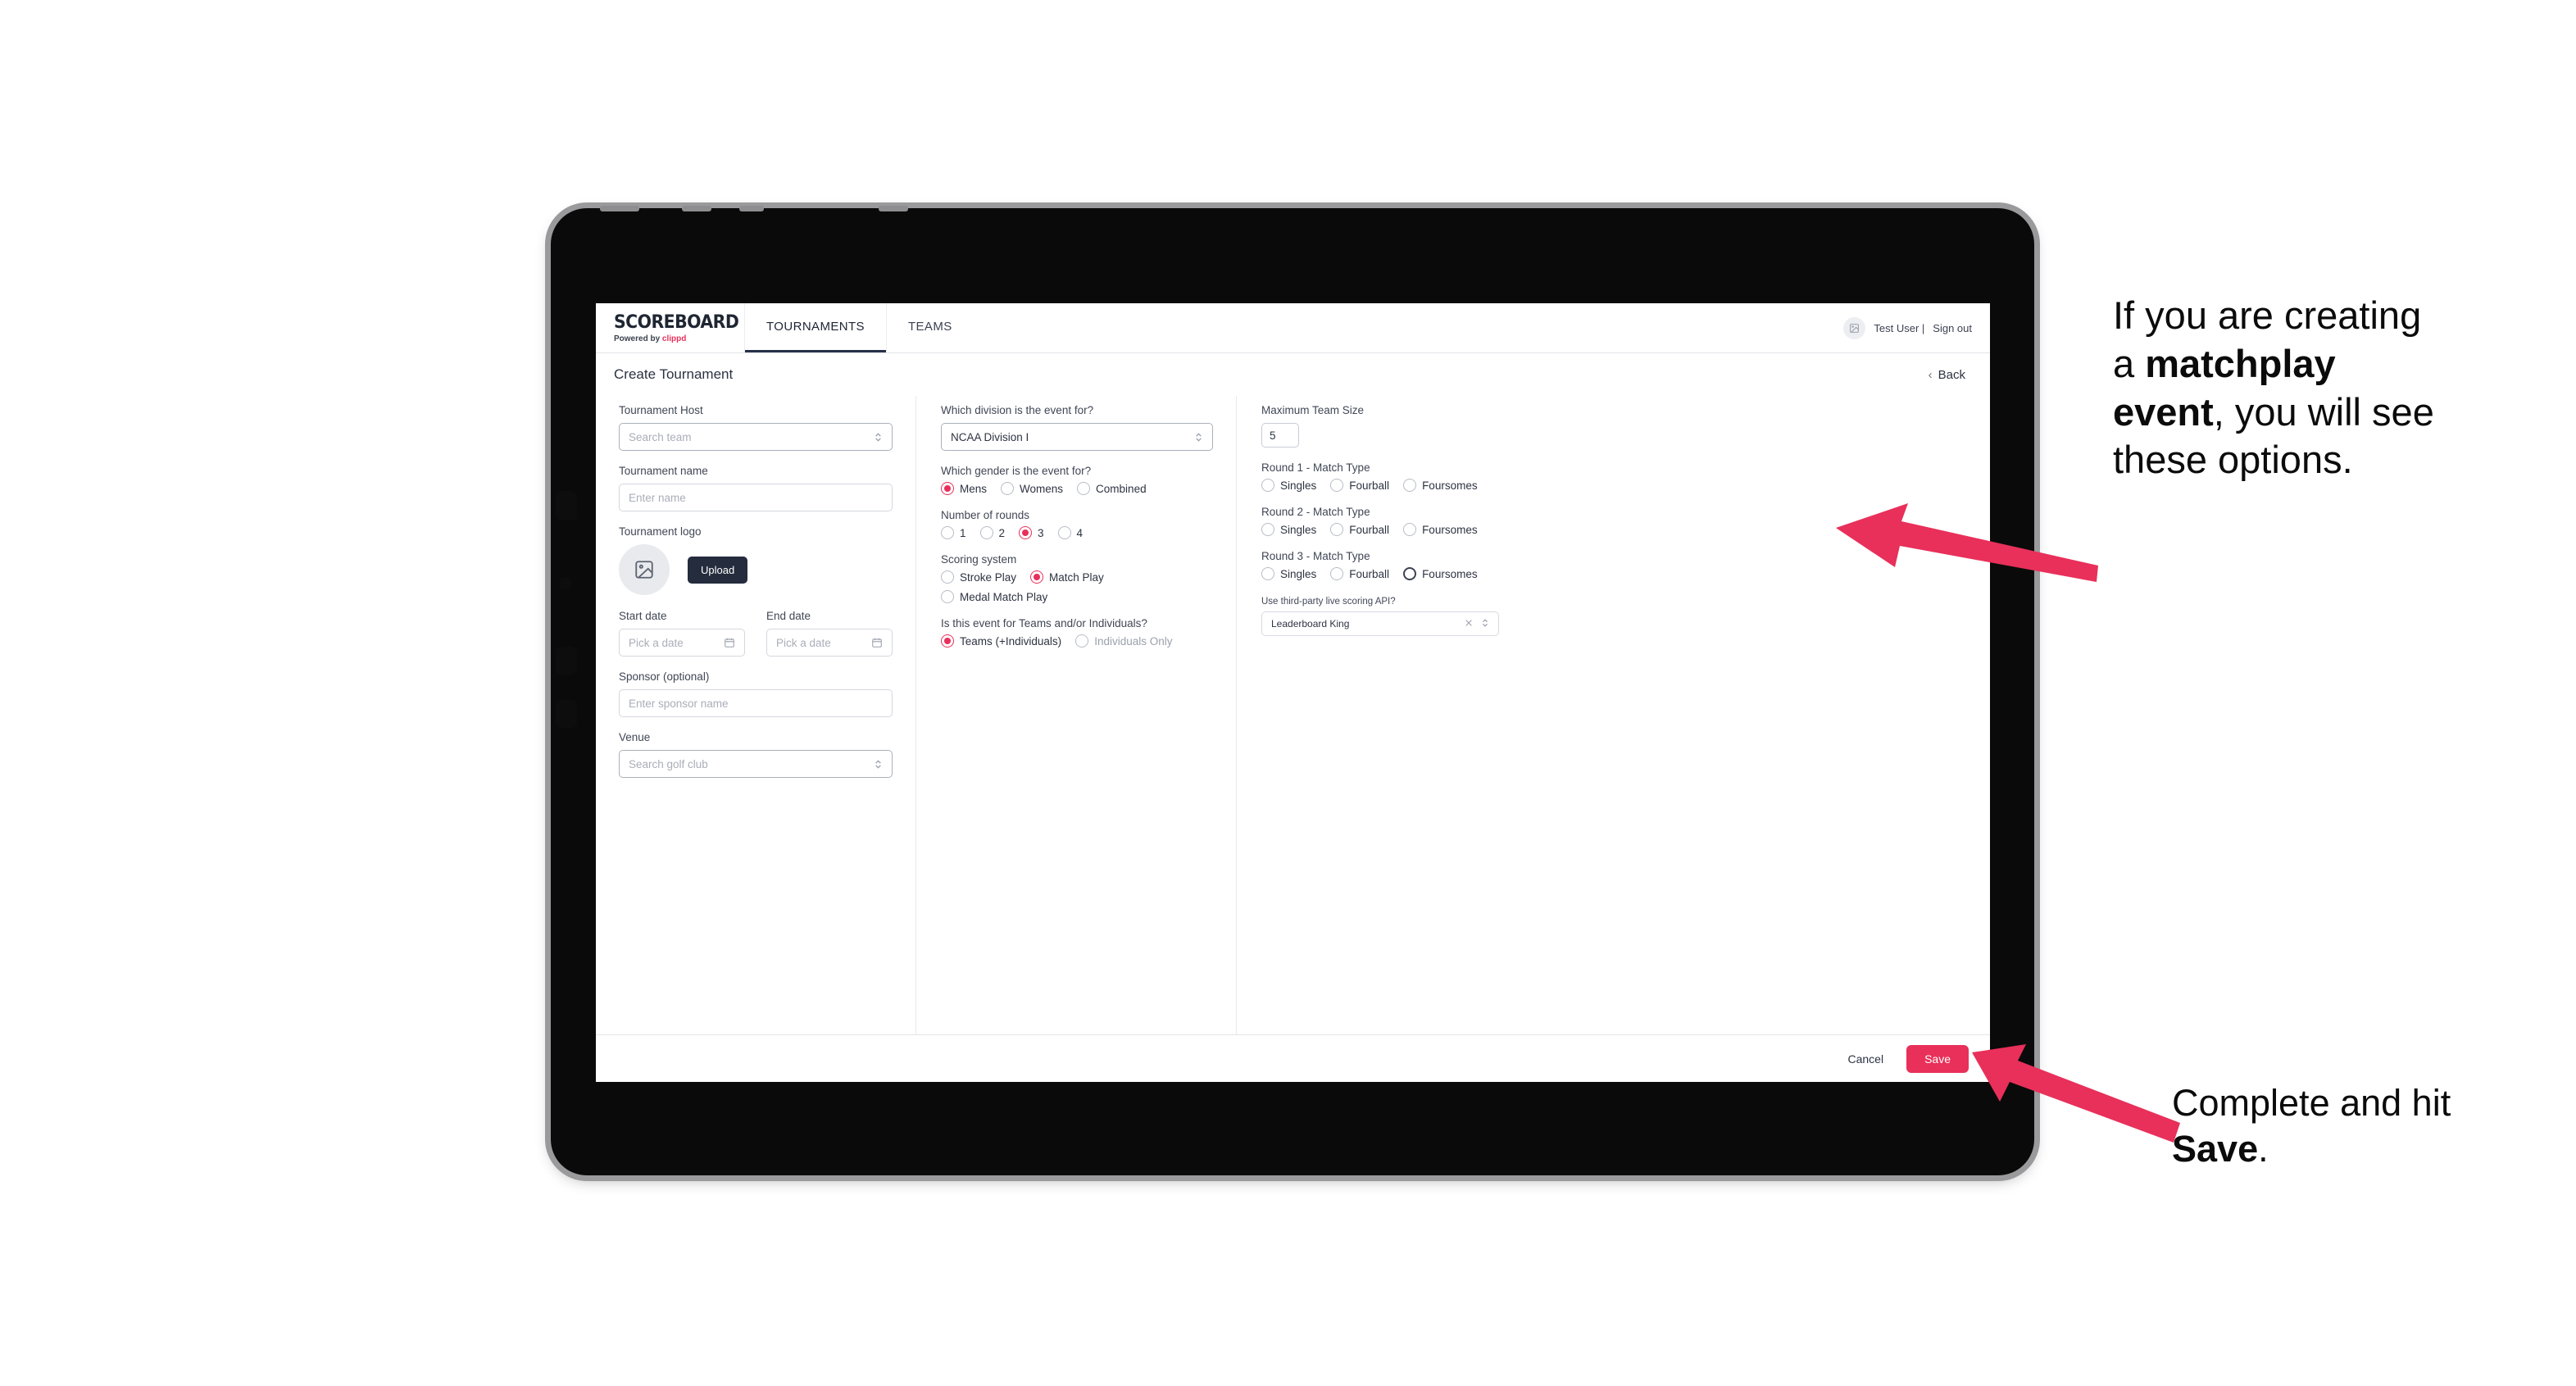  Describe the element at coordinates (1076, 577) in the screenshot. I see `scoring-option-label: Match Play` at that location.